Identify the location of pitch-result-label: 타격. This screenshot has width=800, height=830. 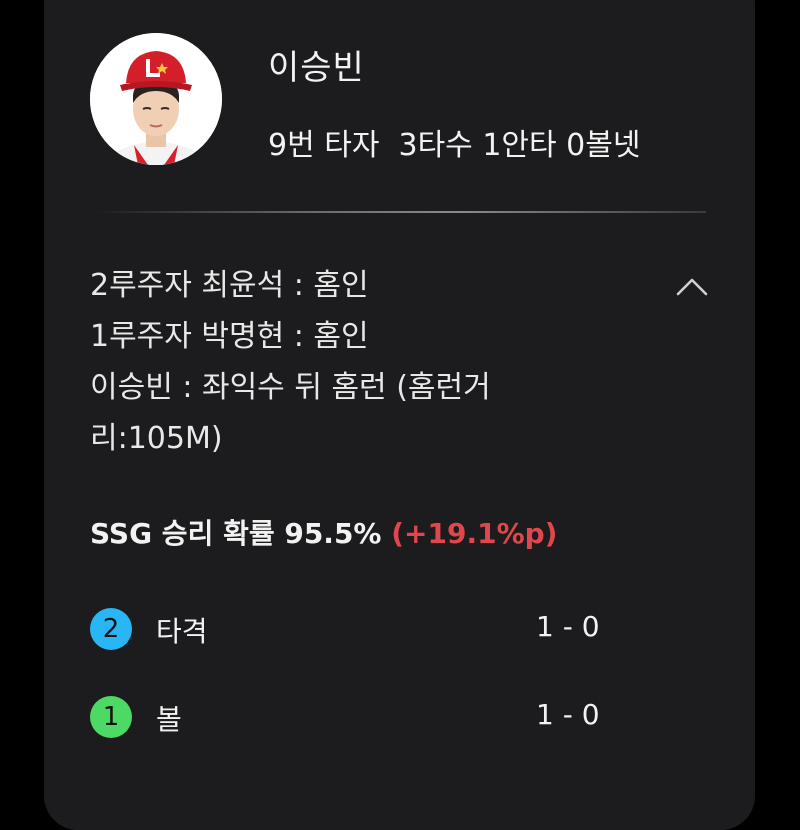
(182, 631).